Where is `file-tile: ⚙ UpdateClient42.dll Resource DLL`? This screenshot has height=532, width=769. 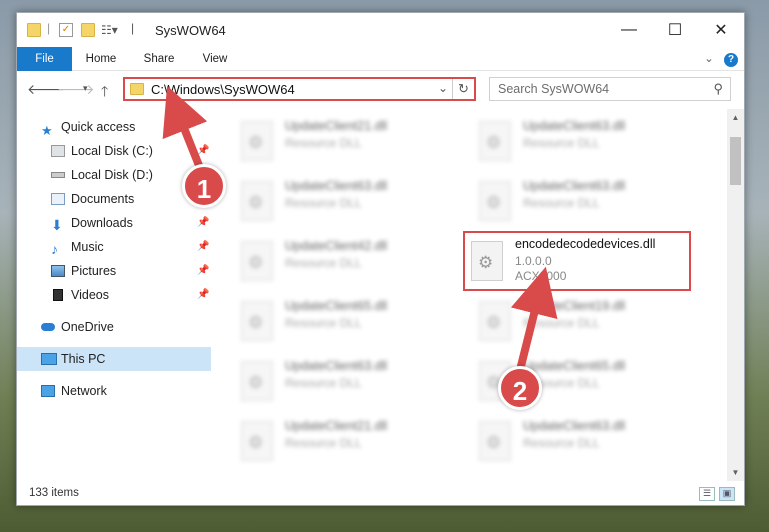 file-tile: ⚙ UpdateClient42.dll Resource DLL is located at coordinates (342, 261).